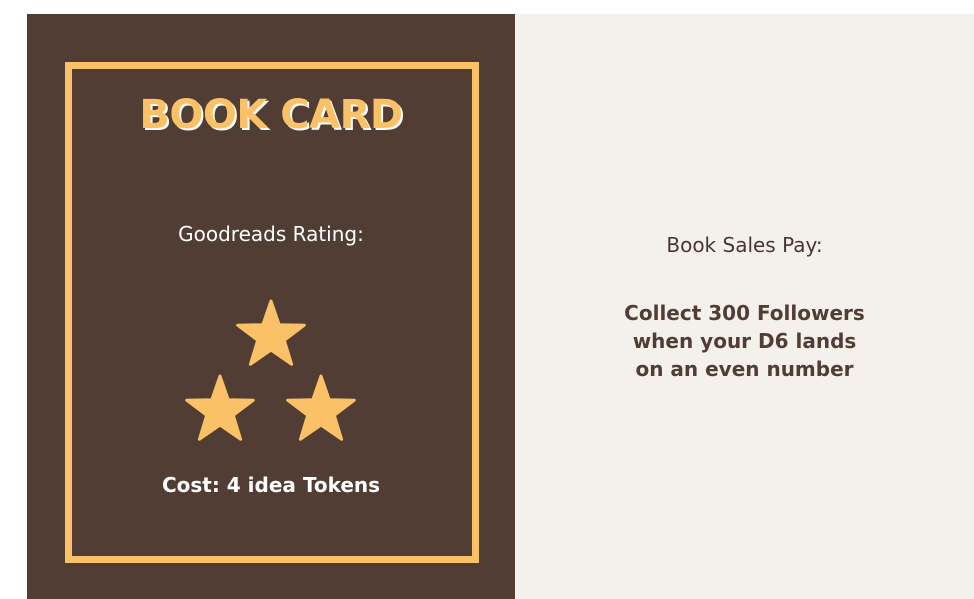 Image resolution: width=974 pixels, height=599 pixels. I want to click on cost-label: Cost: 4 idea Tokens, so click(271, 485).